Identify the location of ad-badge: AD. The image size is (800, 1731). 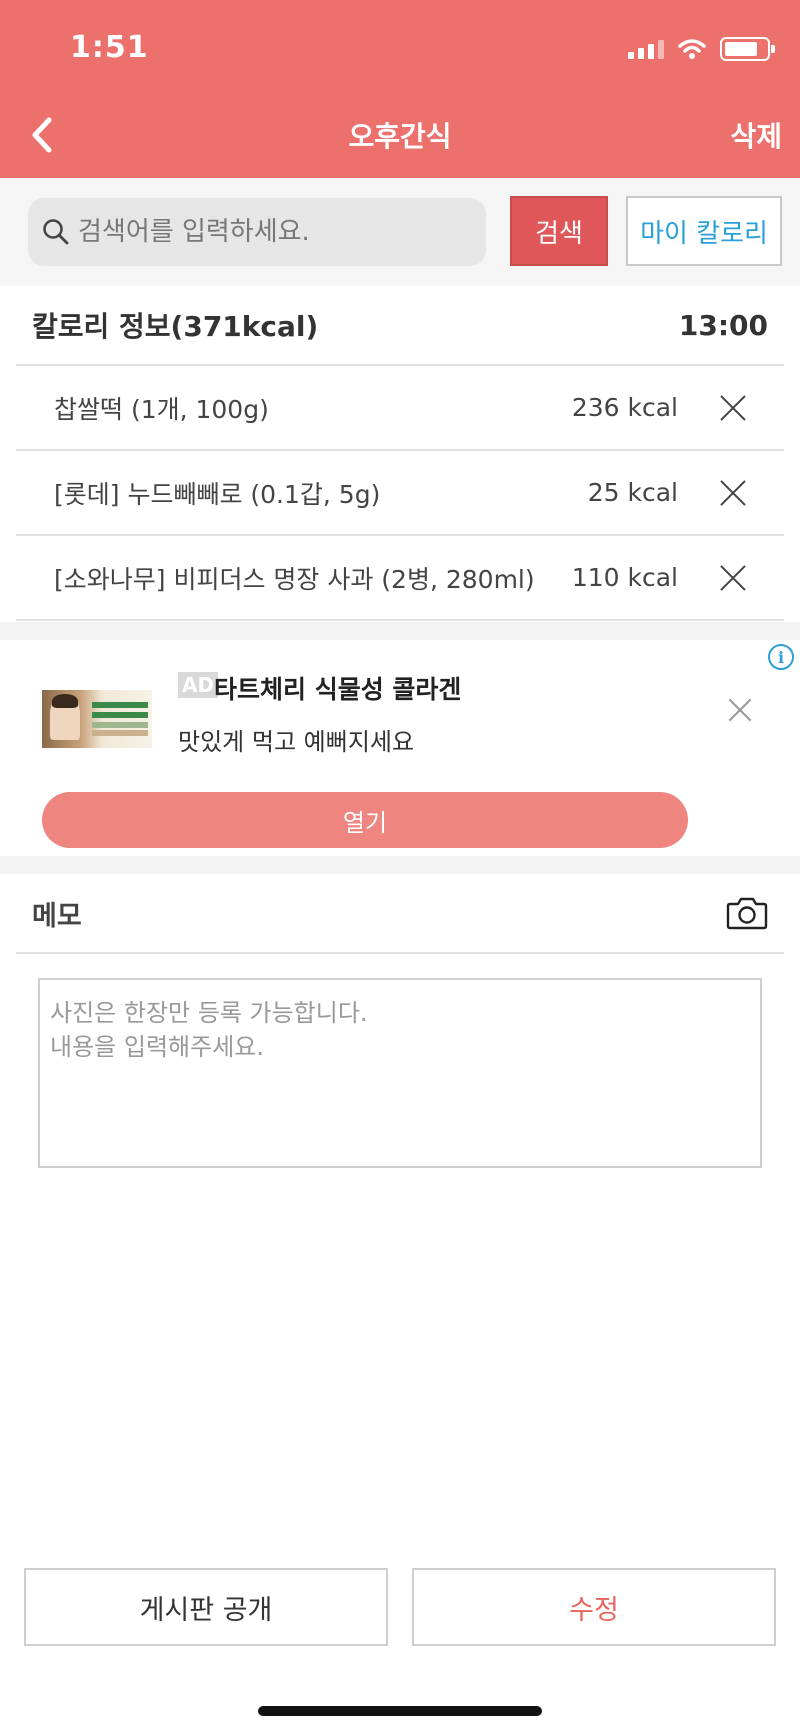
(198, 685).